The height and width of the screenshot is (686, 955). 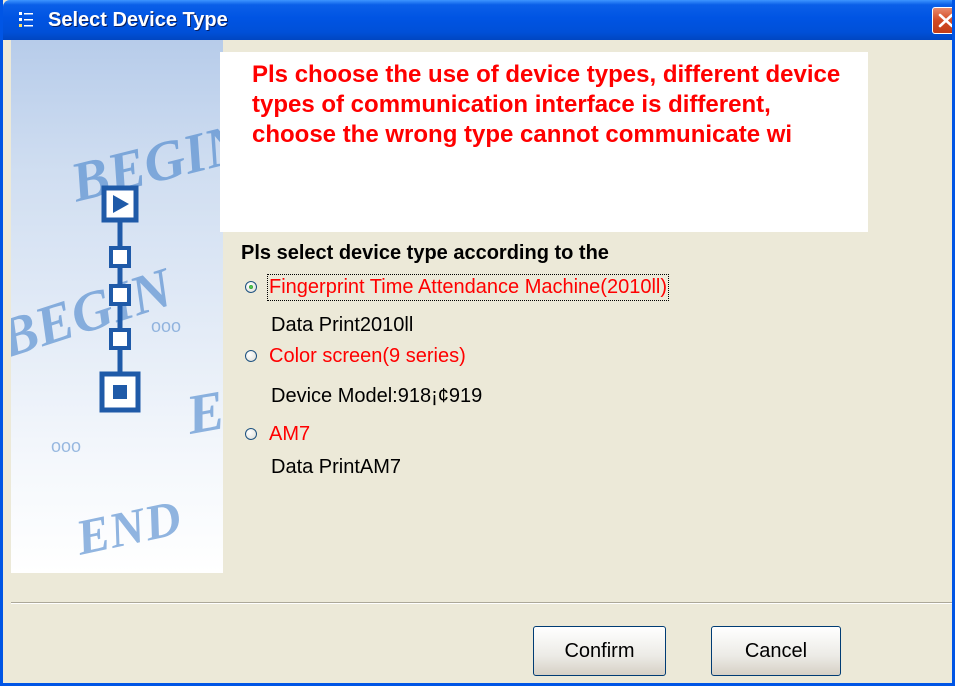 What do you see at coordinates (599, 651) in the screenshot?
I see `confirm-button: Confirm` at bounding box center [599, 651].